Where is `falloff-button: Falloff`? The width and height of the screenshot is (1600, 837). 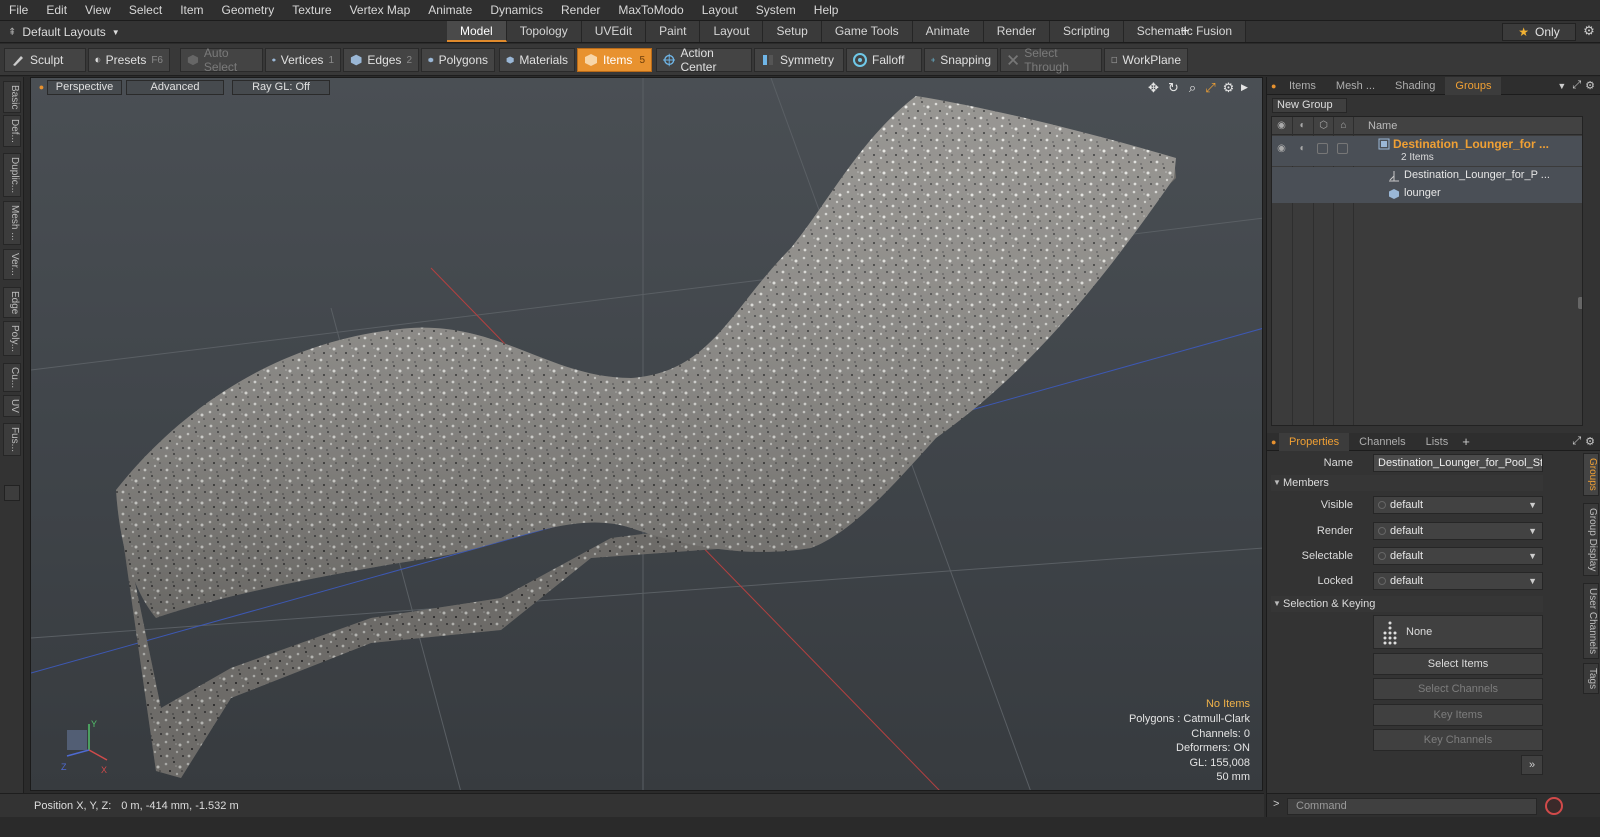 falloff-button: Falloff is located at coordinates (884, 60).